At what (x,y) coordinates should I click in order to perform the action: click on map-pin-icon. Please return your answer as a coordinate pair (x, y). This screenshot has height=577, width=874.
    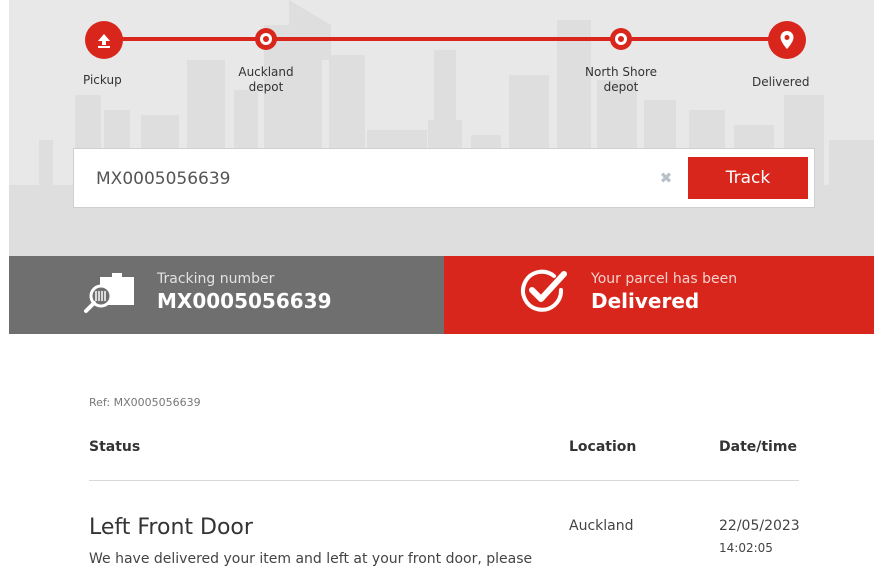
    Looking at the image, I should click on (787, 40).